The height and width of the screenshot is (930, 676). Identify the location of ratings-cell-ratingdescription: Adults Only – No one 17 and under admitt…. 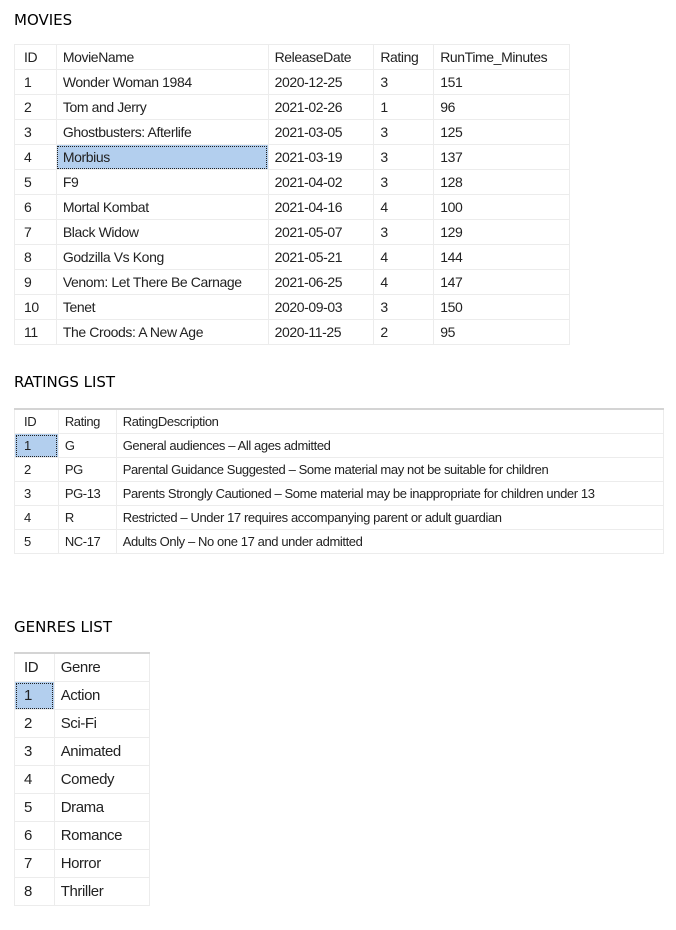
(390, 541).